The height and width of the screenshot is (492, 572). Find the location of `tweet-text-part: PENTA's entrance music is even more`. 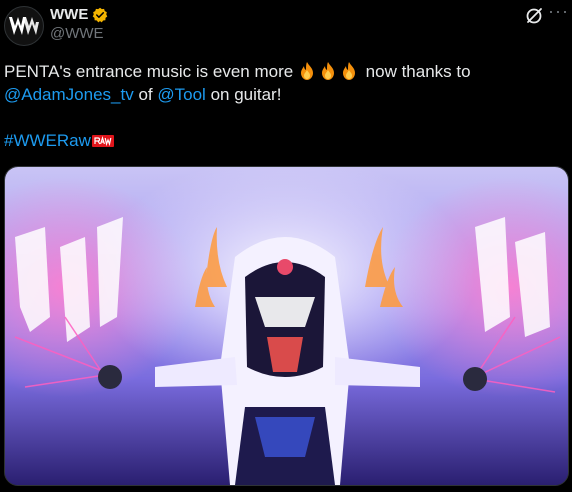

tweet-text-part: PENTA's entrance music is even more is located at coordinates (149, 71).